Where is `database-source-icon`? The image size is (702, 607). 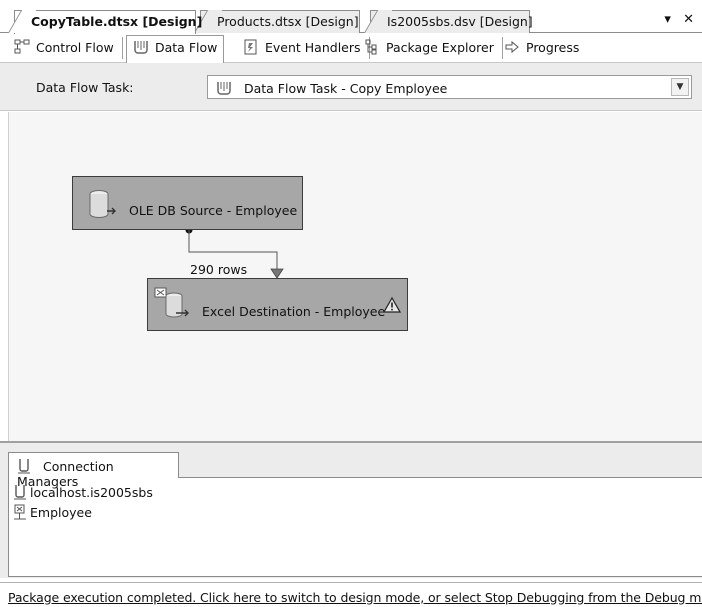 database-source-icon is located at coordinates (102, 204).